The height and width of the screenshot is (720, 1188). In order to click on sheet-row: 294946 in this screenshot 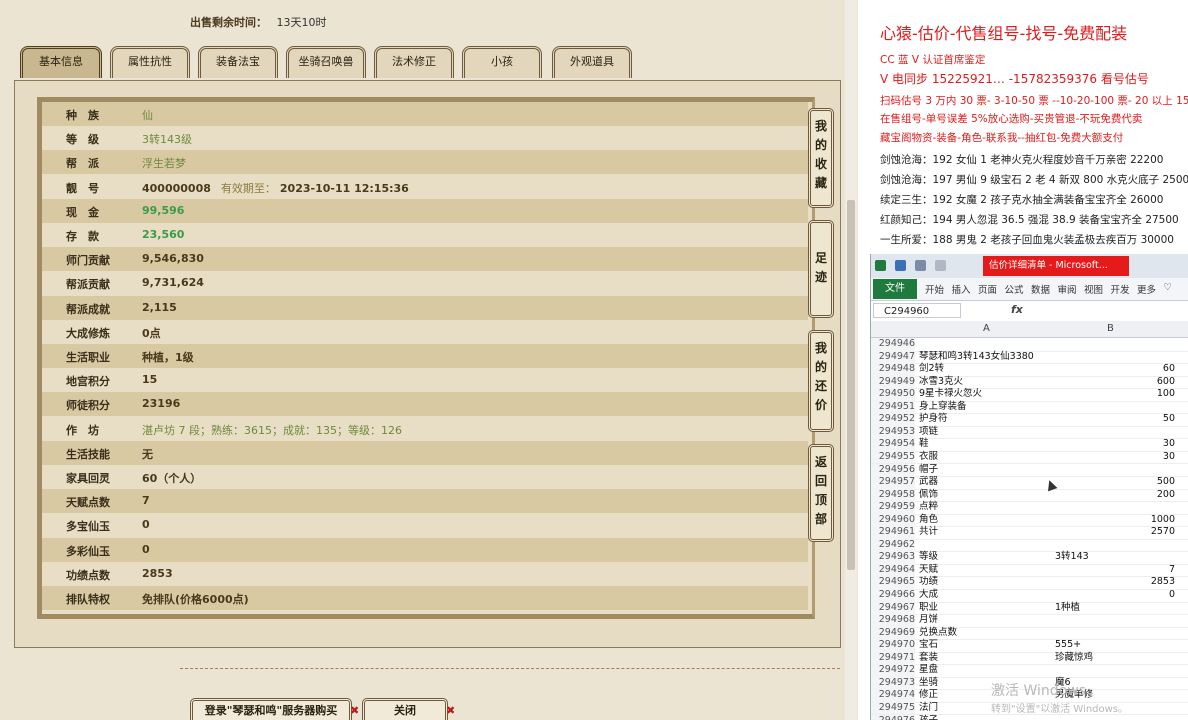, I will do `click(1029, 345)`.